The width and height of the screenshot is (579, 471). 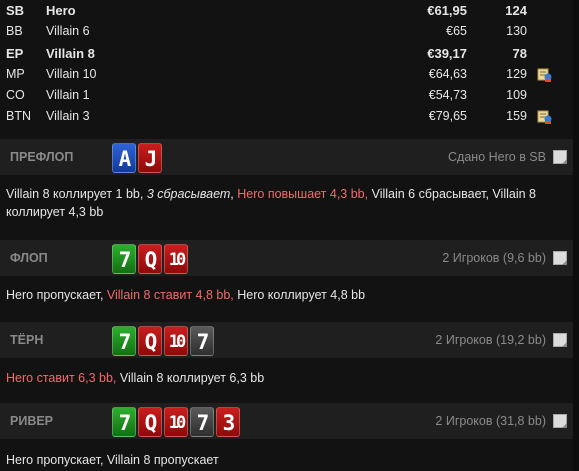 I want to click on player-stack-bb: 124, so click(x=516, y=10).